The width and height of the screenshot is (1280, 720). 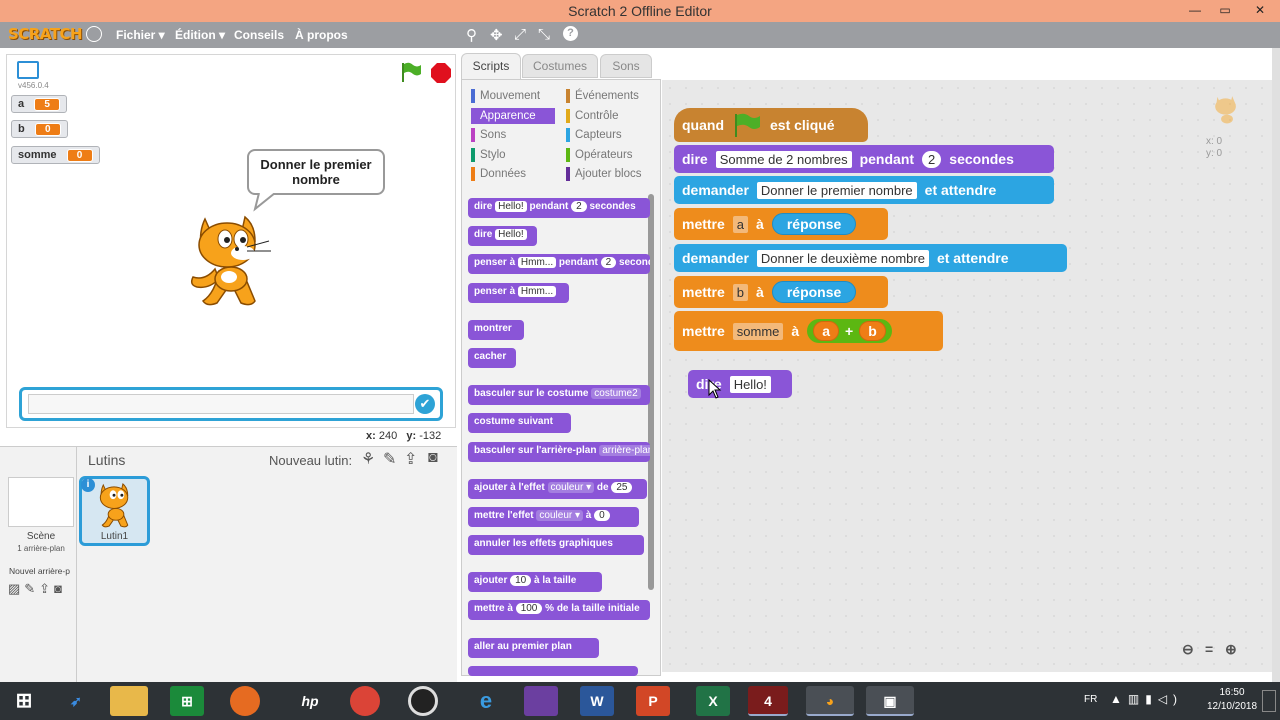 I want to click on block-dire-loose: direHello!, so click(x=740, y=384).